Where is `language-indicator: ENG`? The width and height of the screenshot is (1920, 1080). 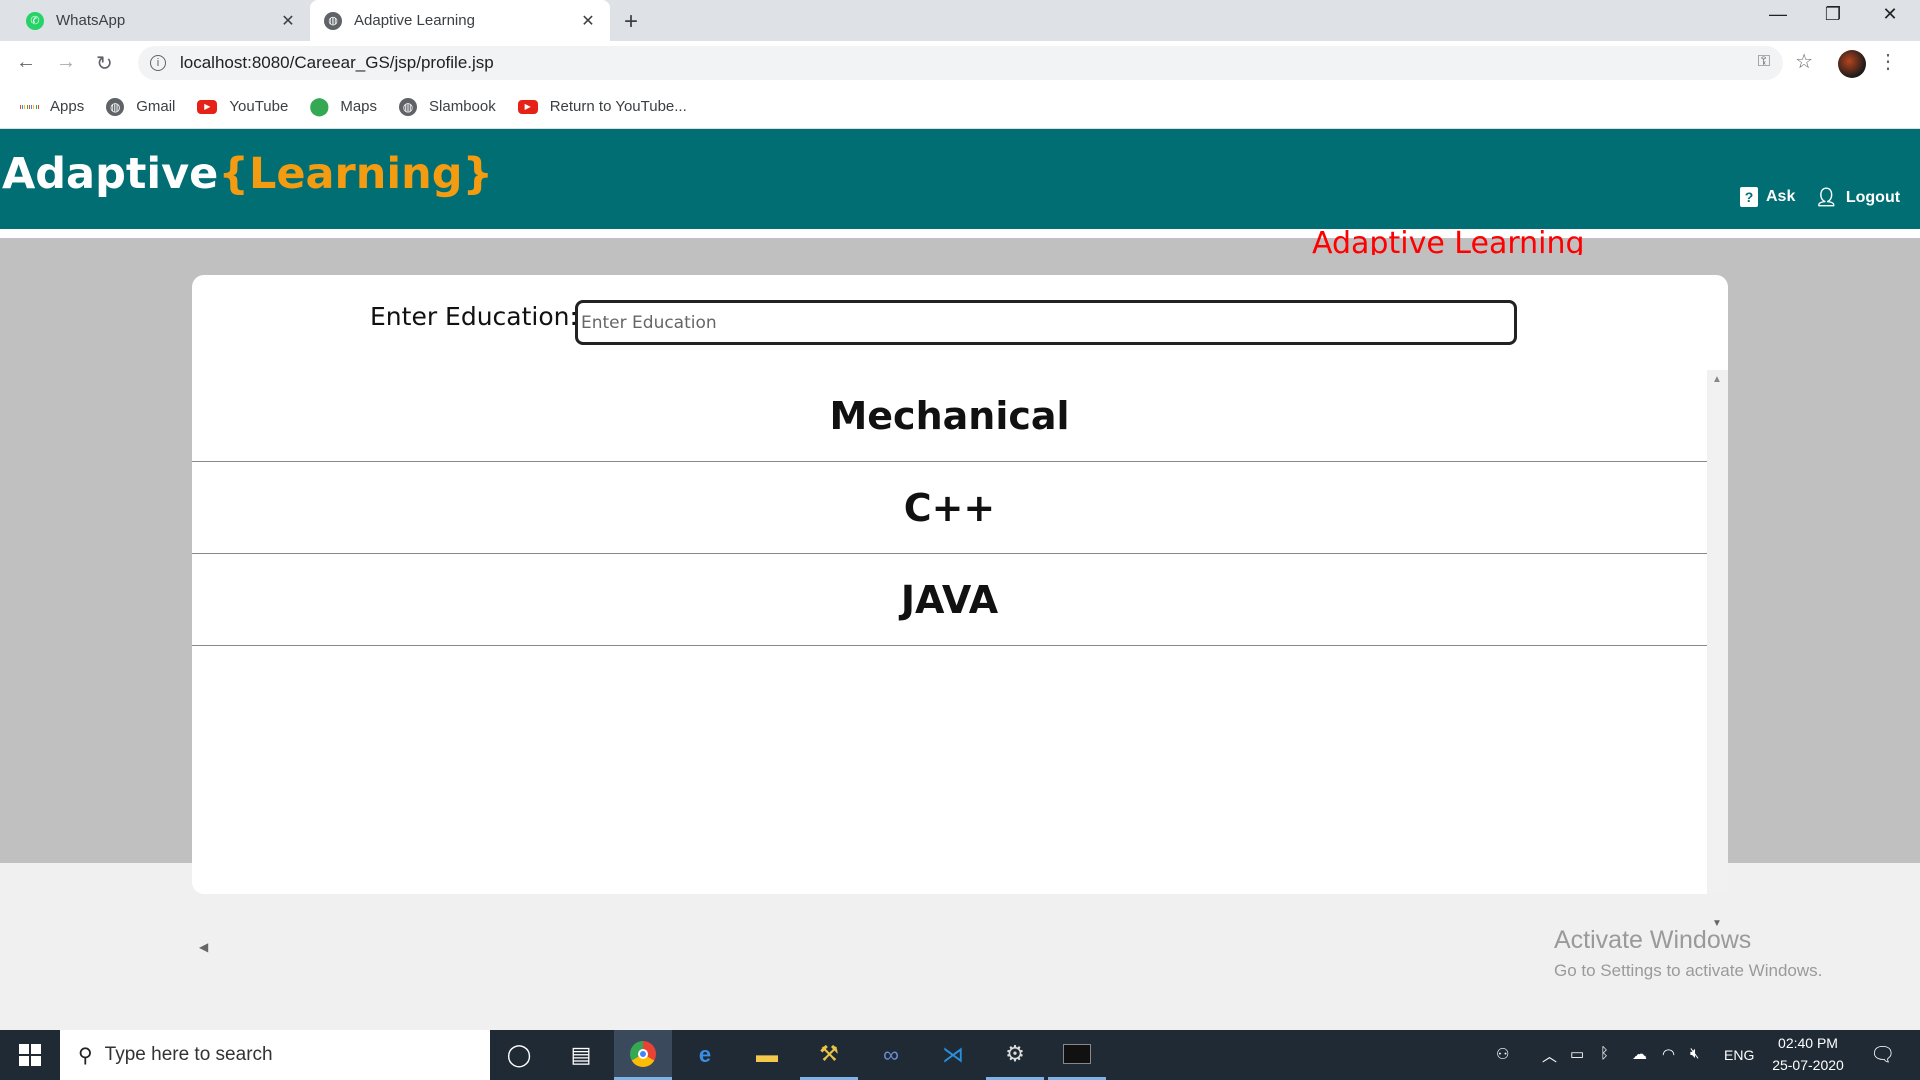 language-indicator: ENG is located at coordinates (1739, 1055).